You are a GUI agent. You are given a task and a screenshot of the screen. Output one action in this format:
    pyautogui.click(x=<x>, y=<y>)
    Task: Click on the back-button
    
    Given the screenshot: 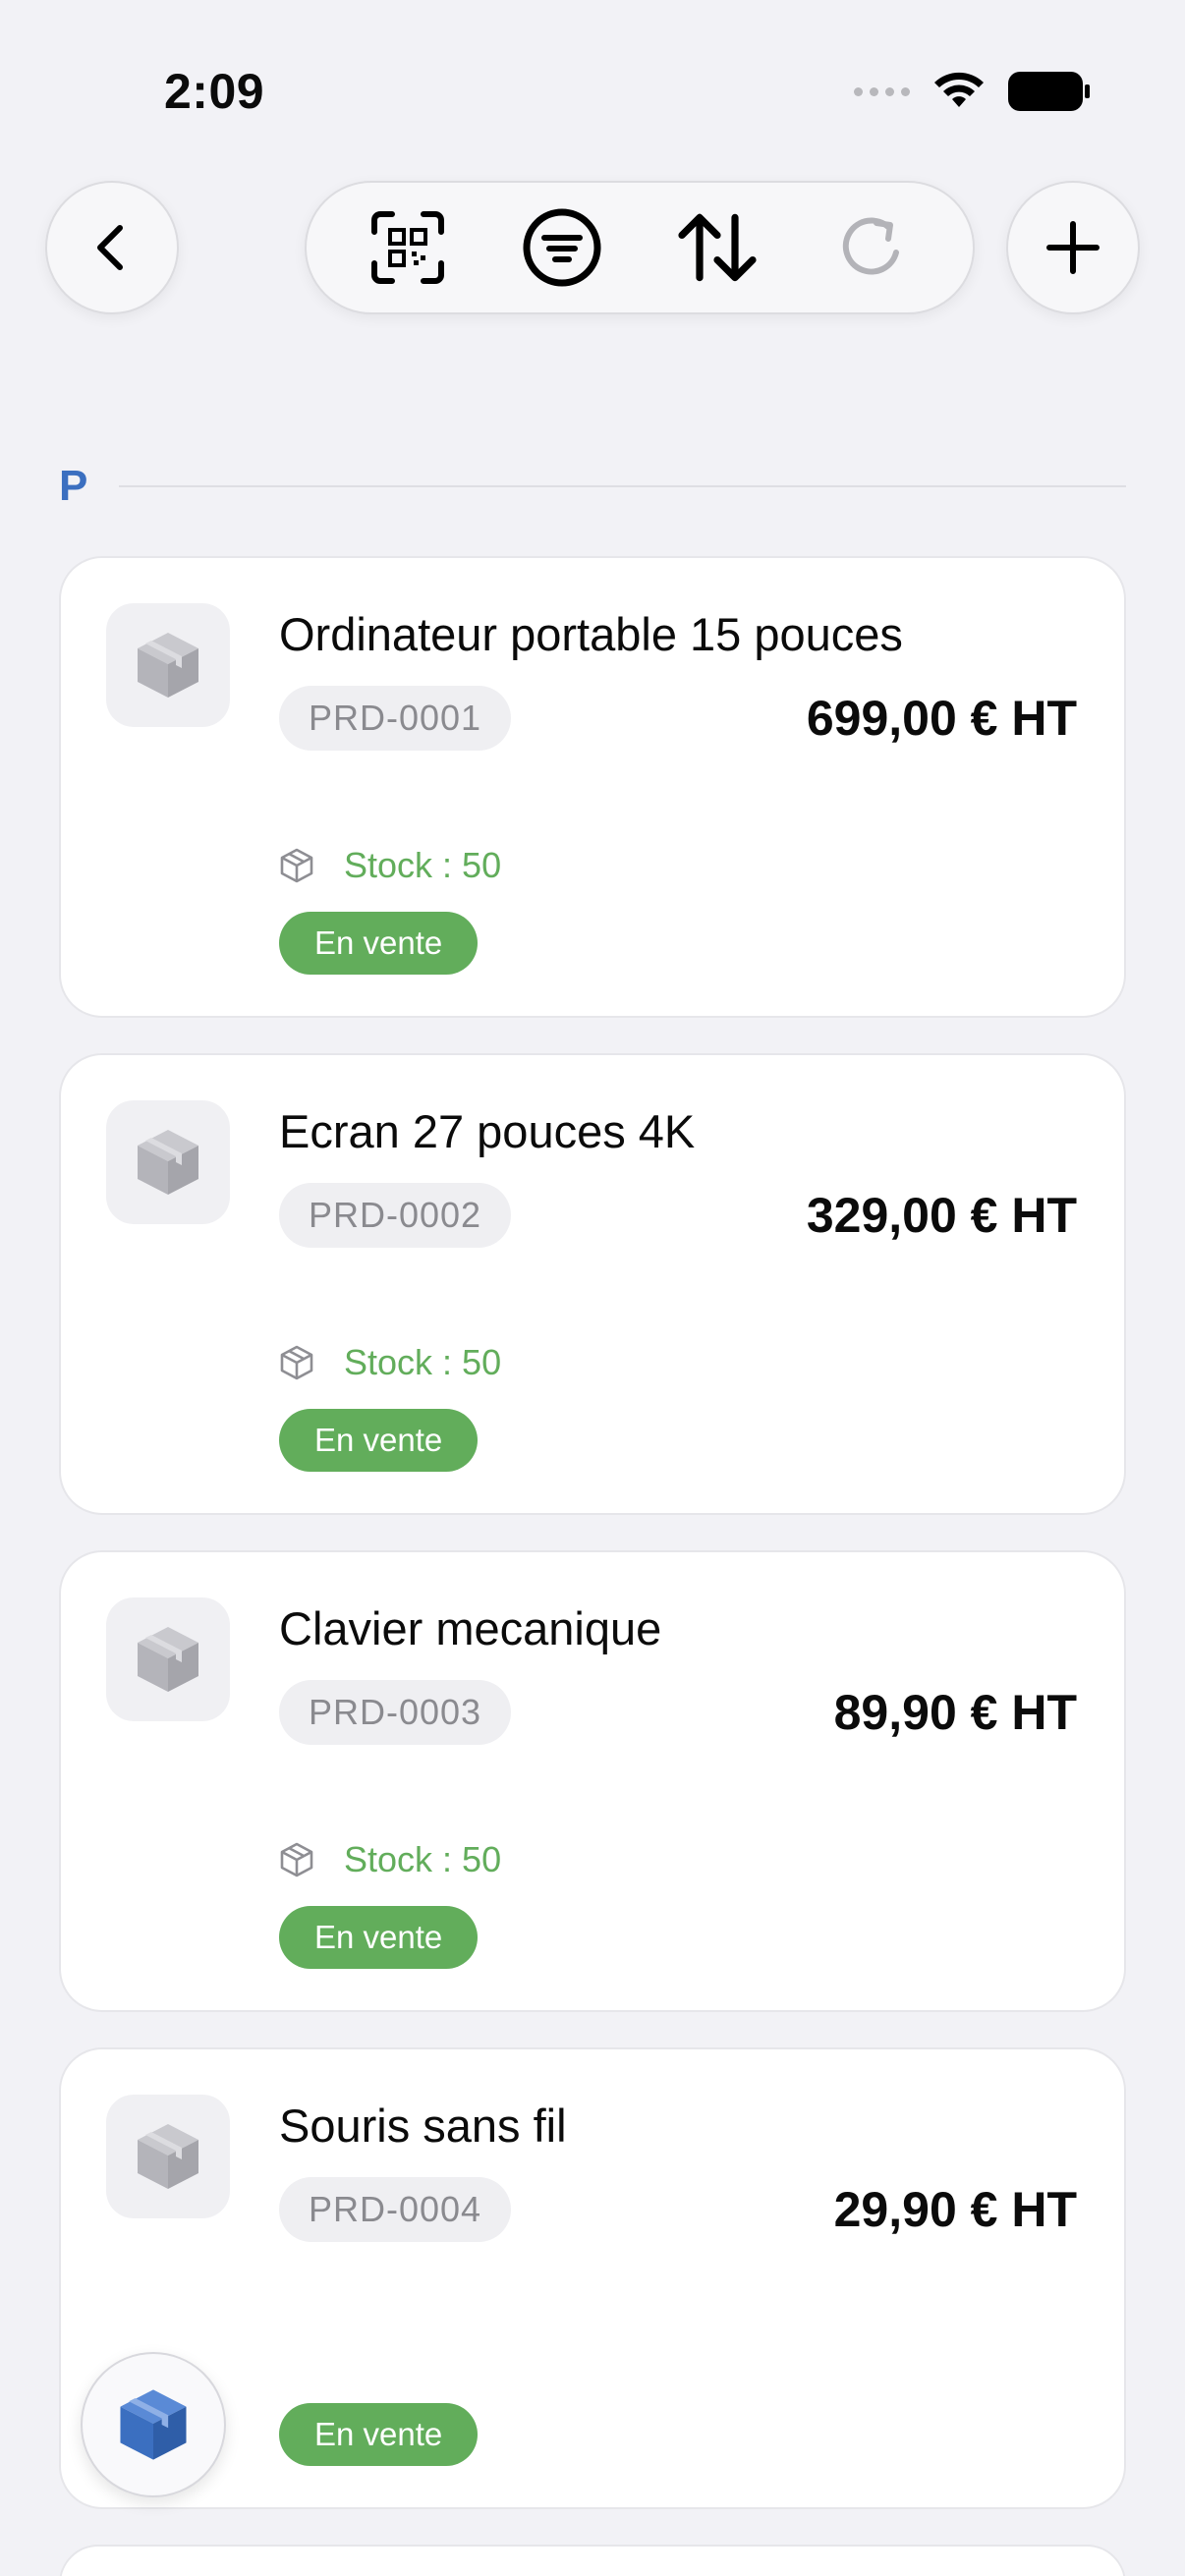 What is the action you would take?
    pyautogui.click(x=112, y=247)
    